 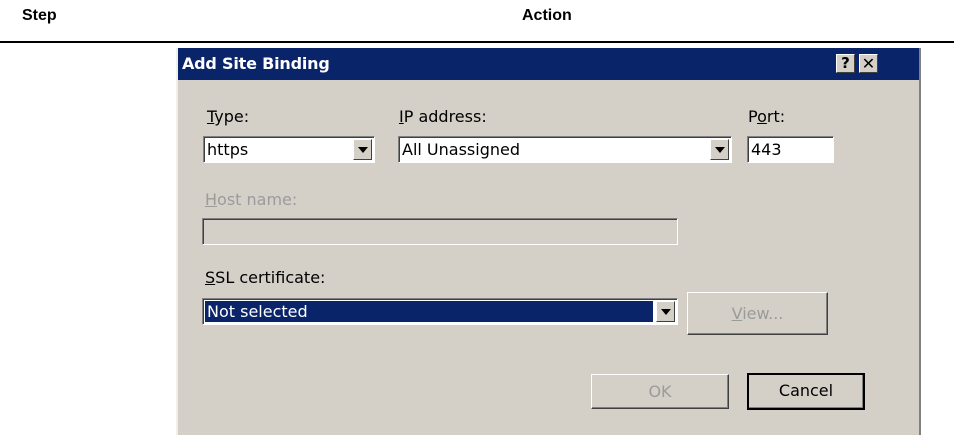 I want to click on port-value: 443, so click(x=766, y=149).